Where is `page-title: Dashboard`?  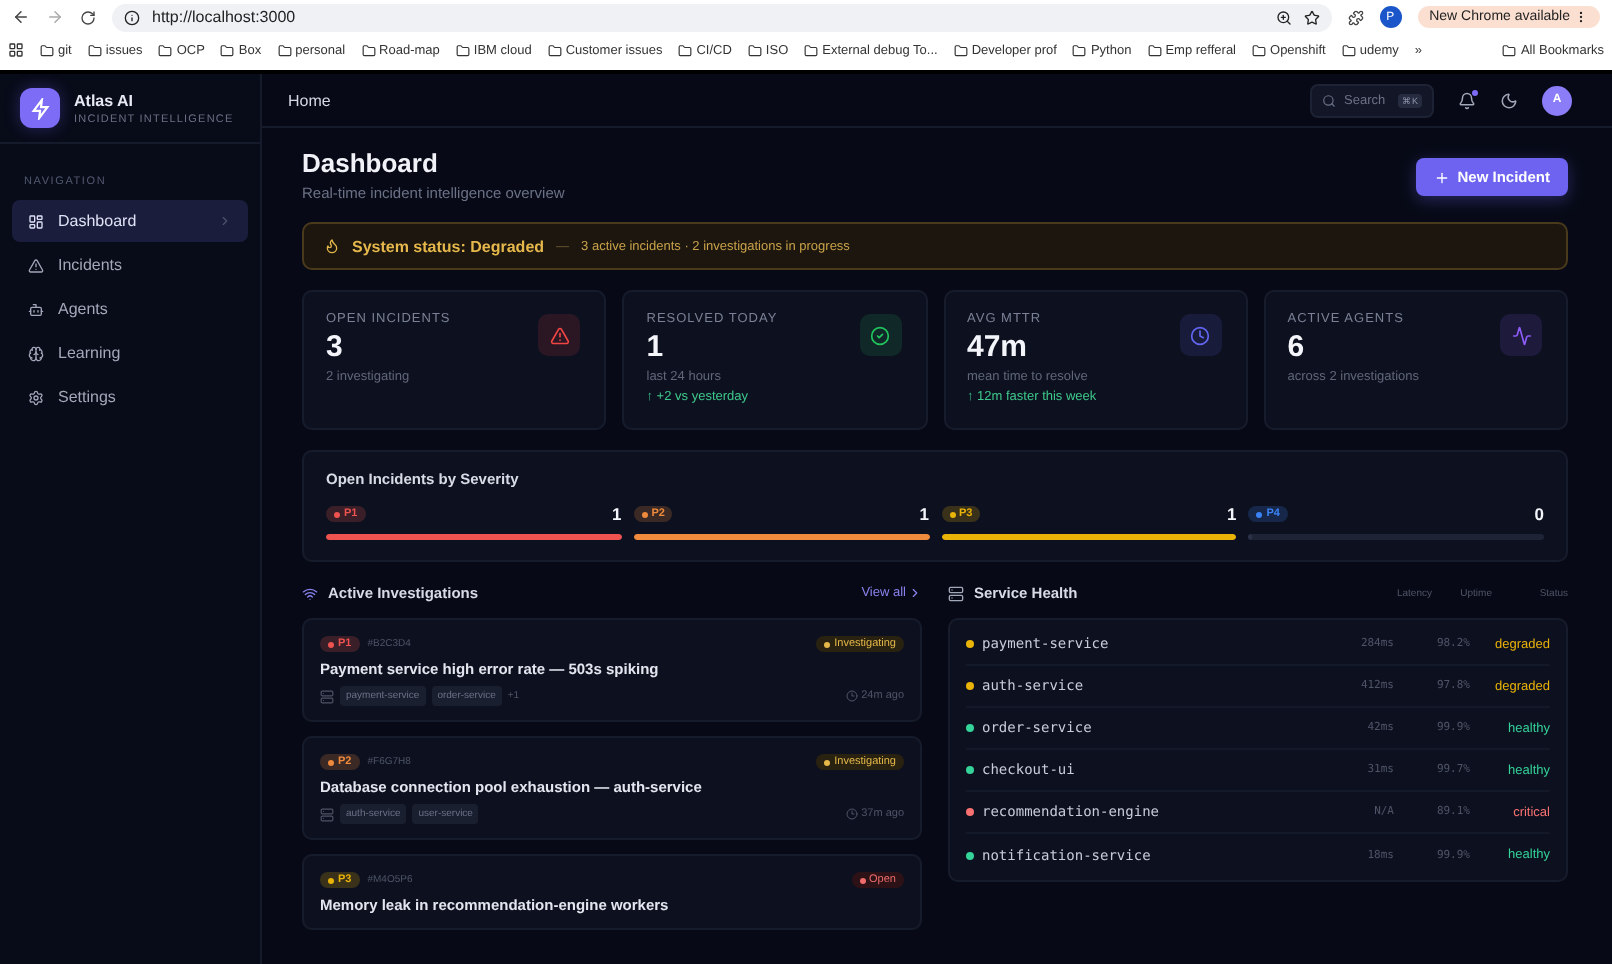
page-title: Dashboard is located at coordinates (371, 163).